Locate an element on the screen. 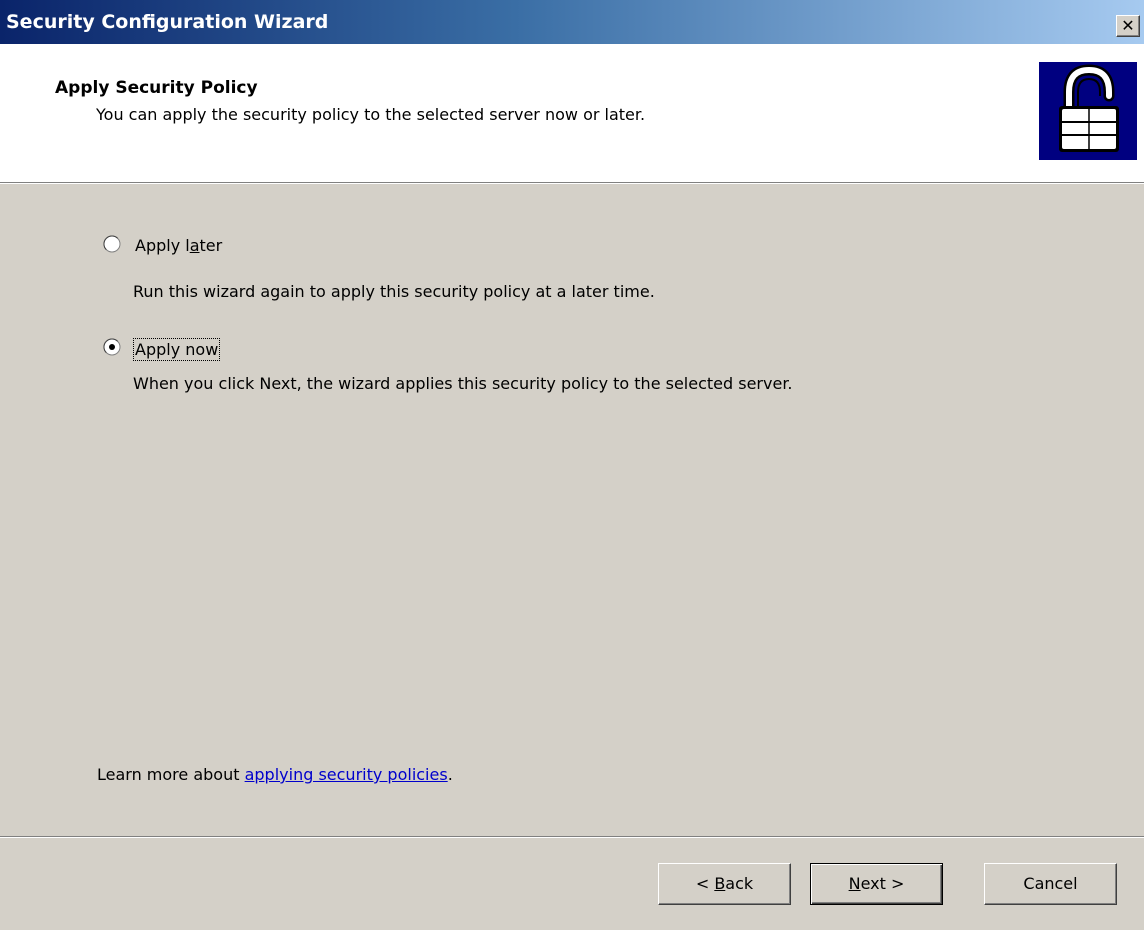 The height and width of the screenshot is (930, 1144). header-divider is located at coordinates (572, 183).